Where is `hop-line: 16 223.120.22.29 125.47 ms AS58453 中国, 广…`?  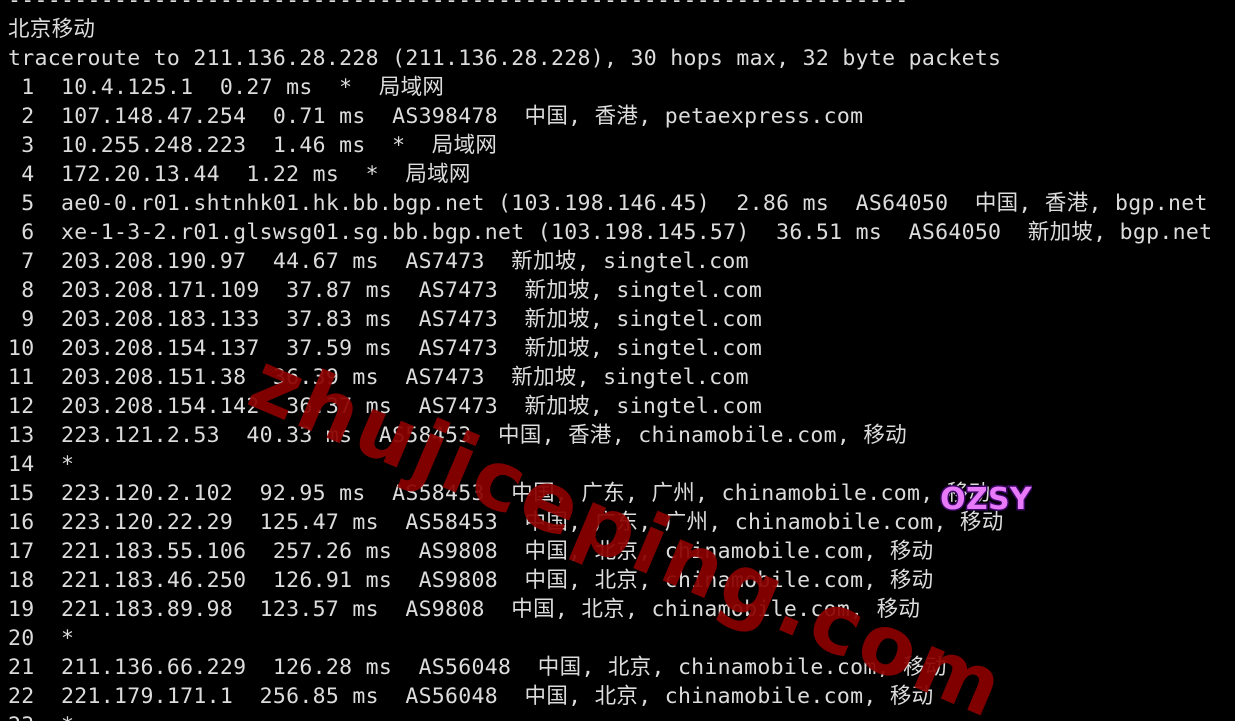 hop-line: 16 223.120.22.29 125.47 ms AS58453 中国, 广… is located at coordinates (506, 522).